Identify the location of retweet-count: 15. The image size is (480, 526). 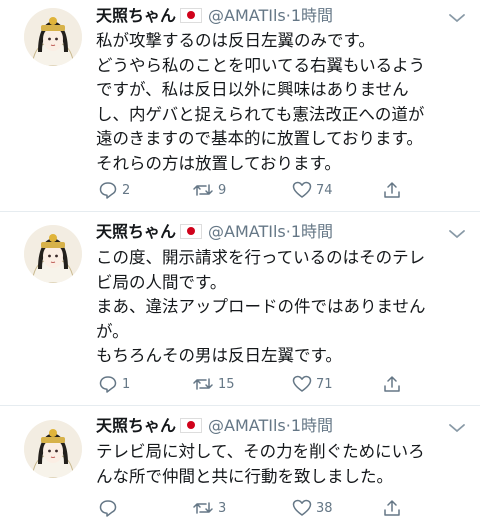
(226, 384).